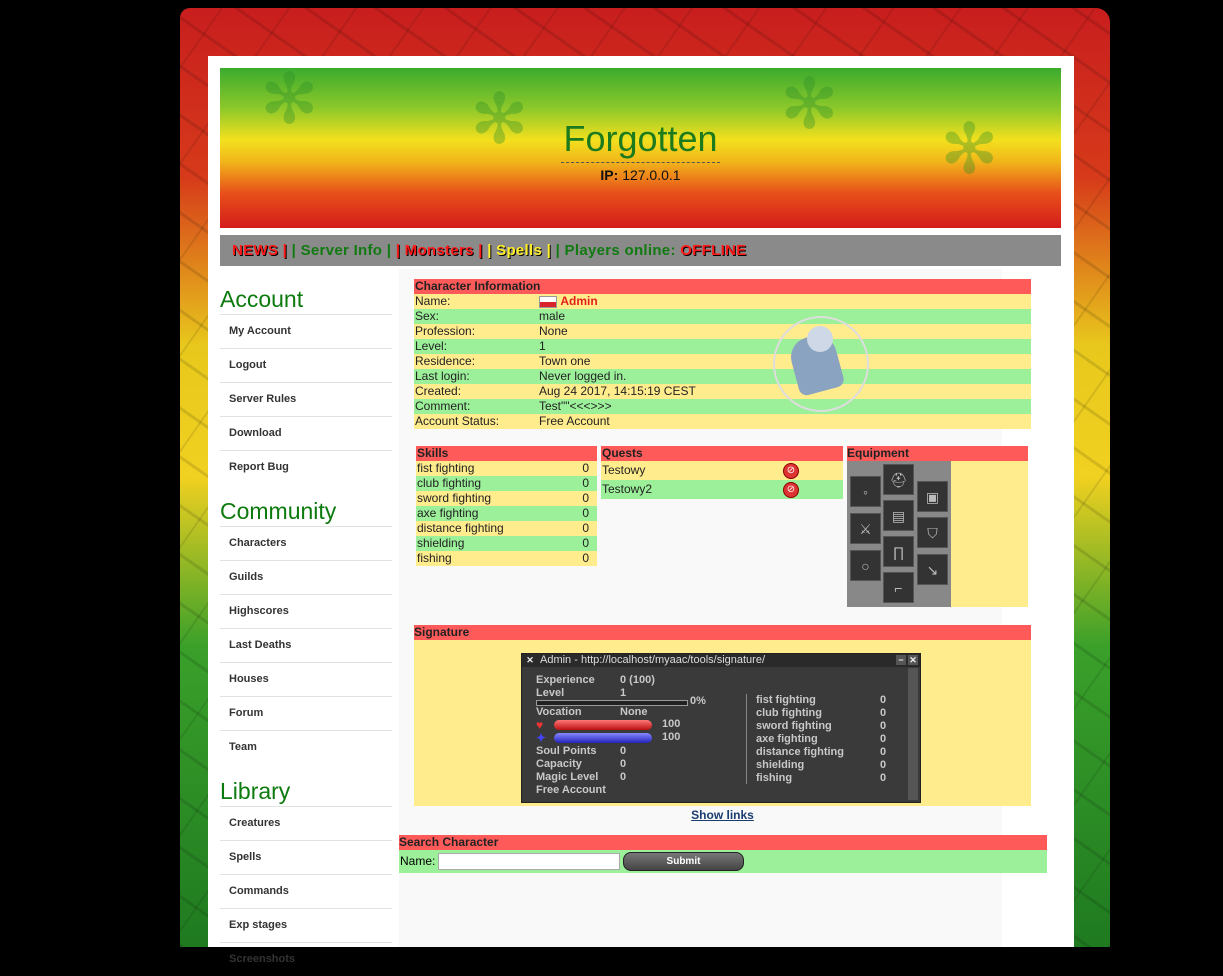  I want to click on sidebar-item-server-rules: Server Rules, so click(306, 399).